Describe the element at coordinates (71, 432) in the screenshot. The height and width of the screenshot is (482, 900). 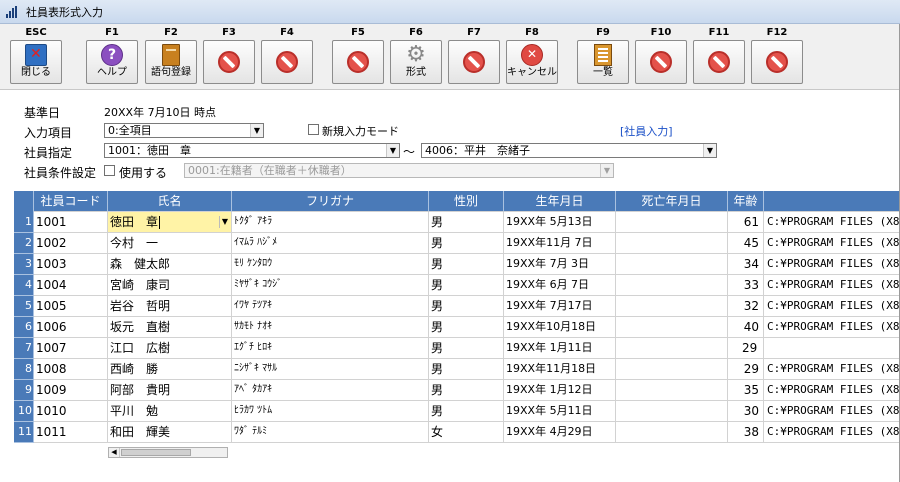
I see `cell-code: 1011` at that location.